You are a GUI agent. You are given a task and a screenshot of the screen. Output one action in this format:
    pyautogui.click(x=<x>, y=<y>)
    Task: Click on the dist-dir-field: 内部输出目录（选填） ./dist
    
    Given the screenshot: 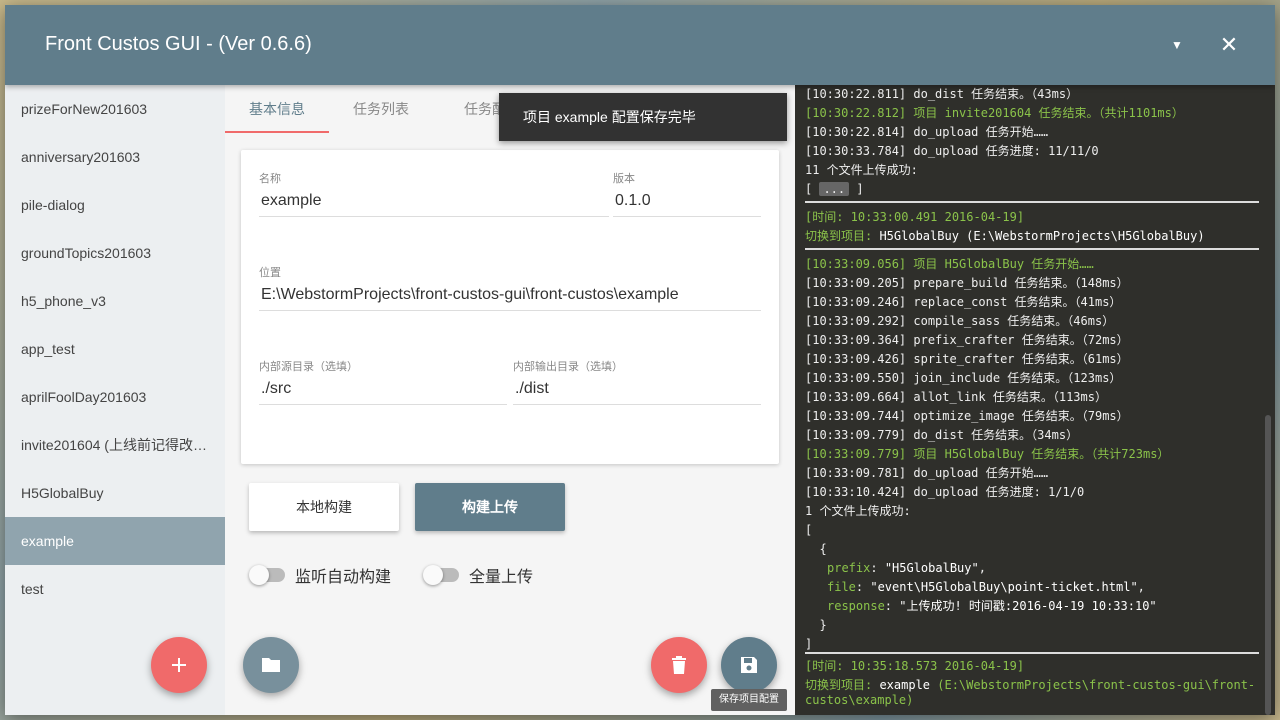 What is the action you would take?
    pyautogui.click(x=637, y=381)
    